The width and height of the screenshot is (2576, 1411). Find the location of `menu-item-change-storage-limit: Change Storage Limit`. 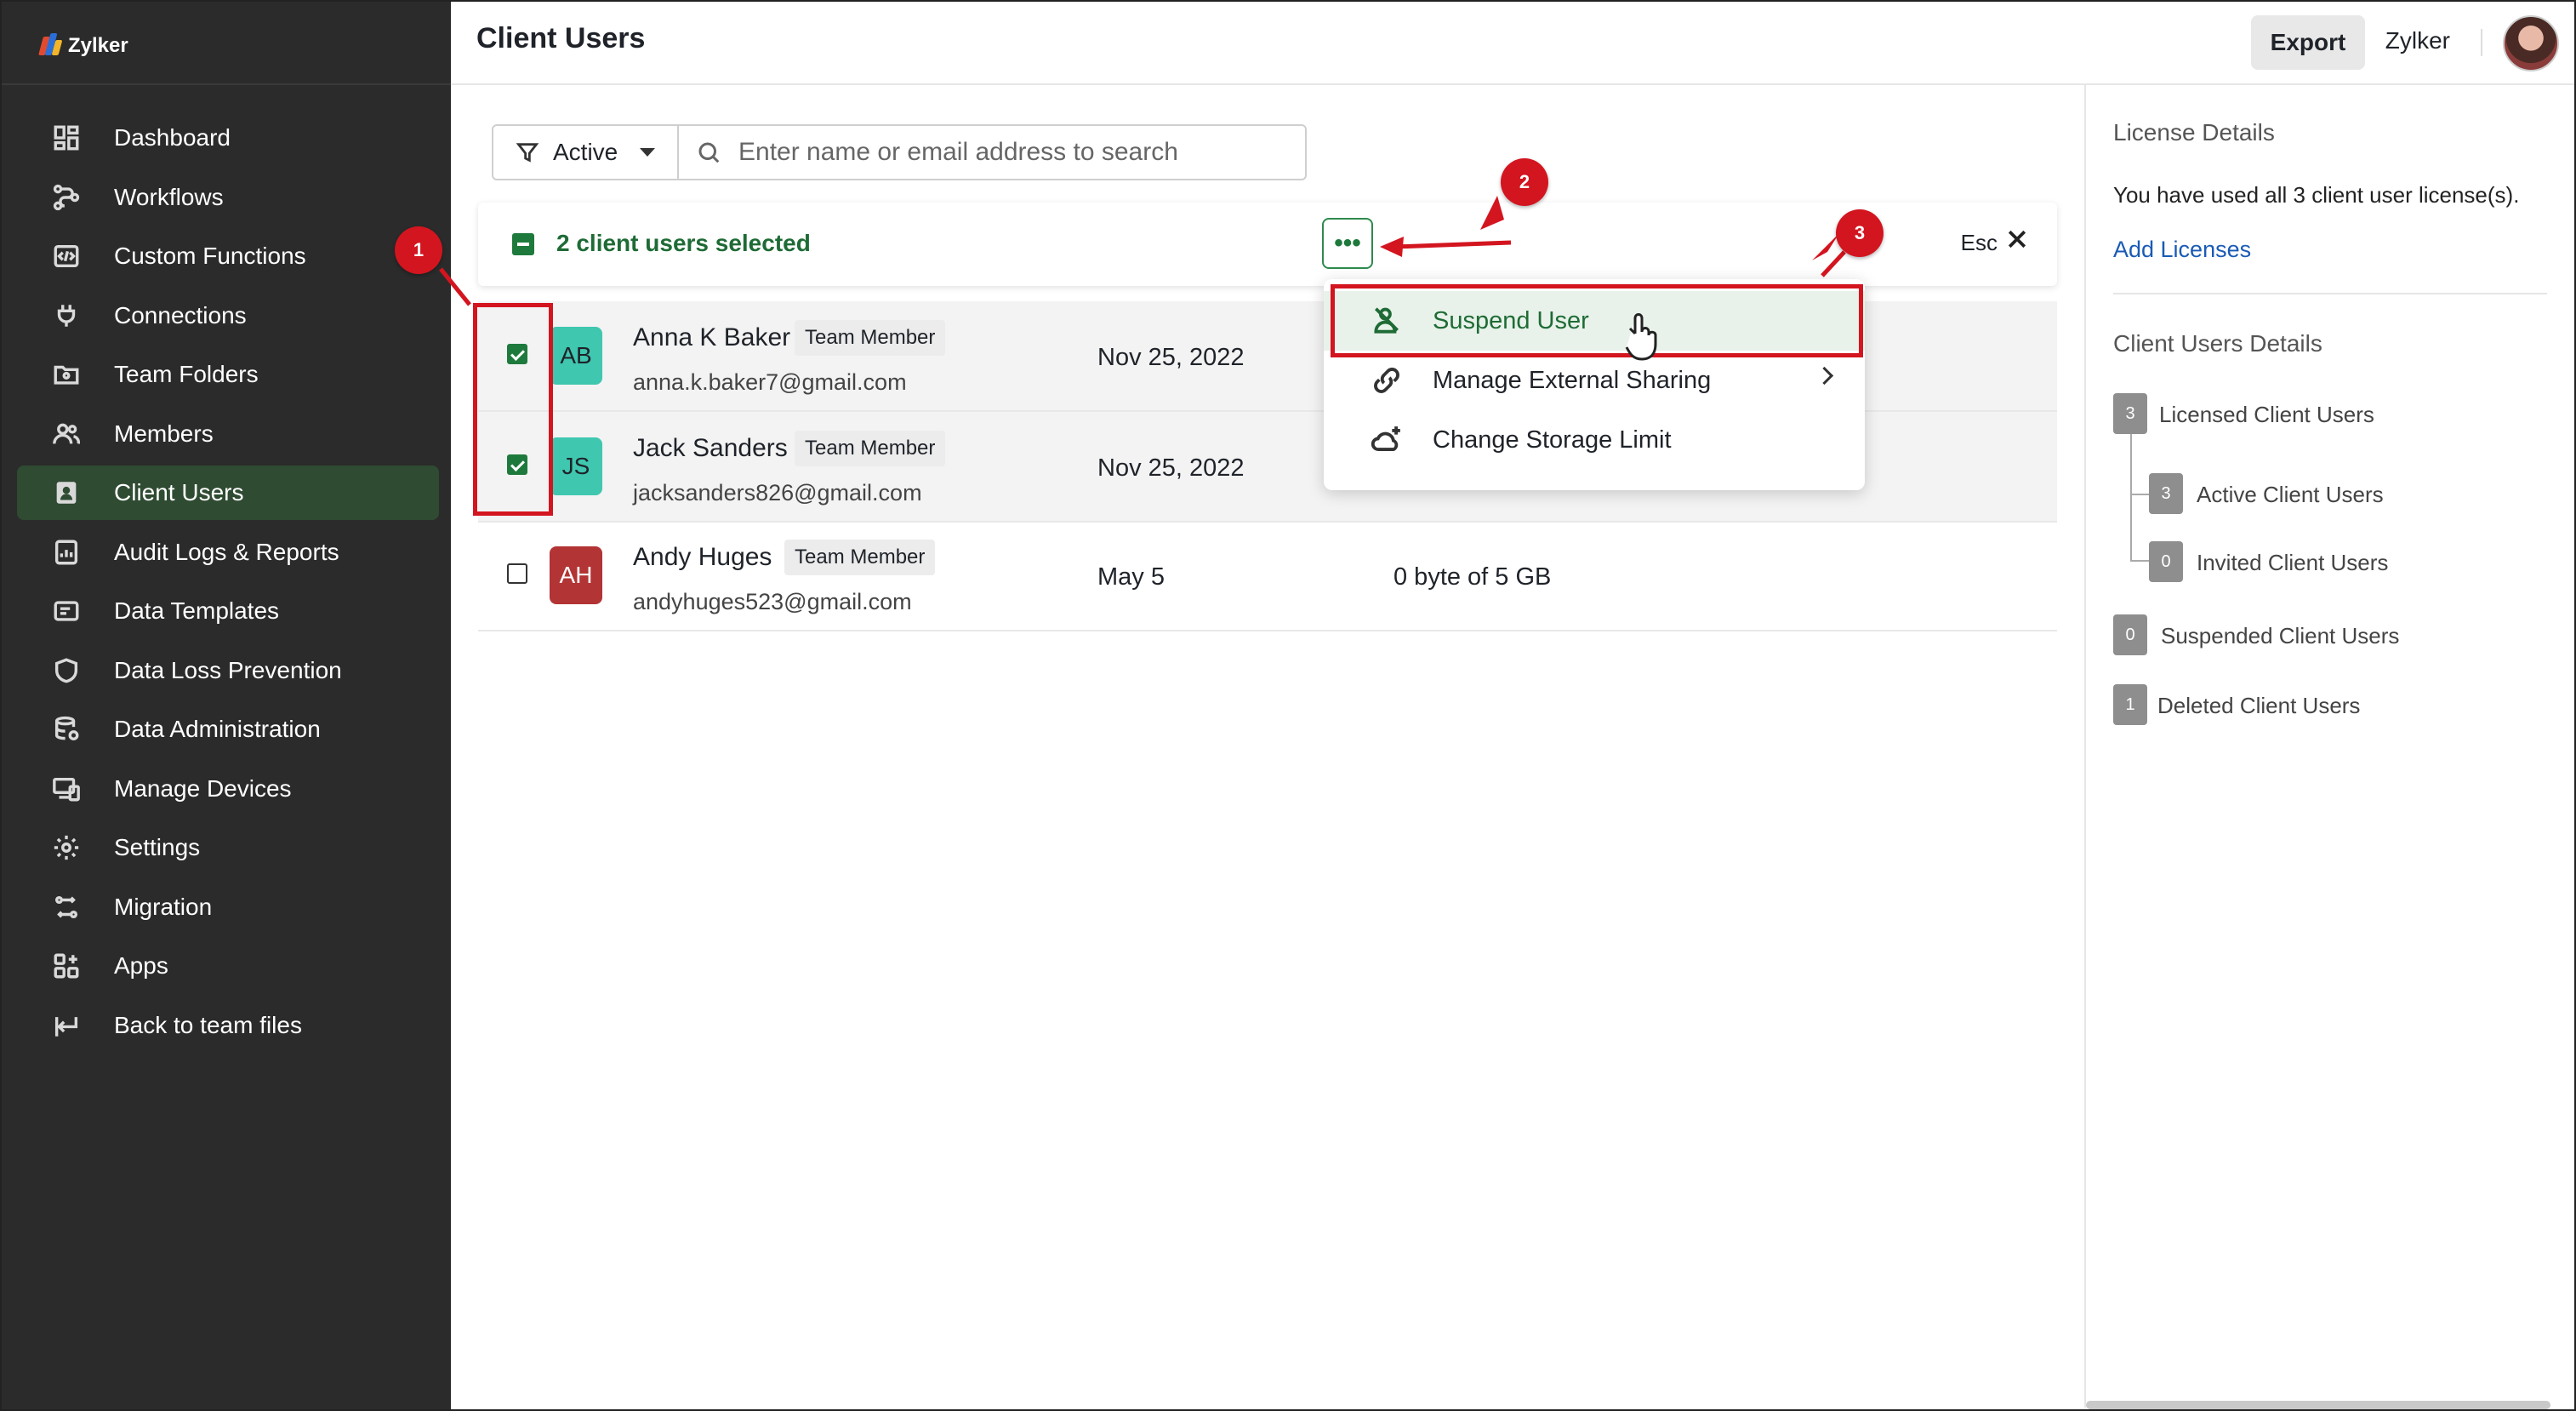

menu-item-change-storage-limit: Change Storage Limit is located at coordinates (1594, 440).